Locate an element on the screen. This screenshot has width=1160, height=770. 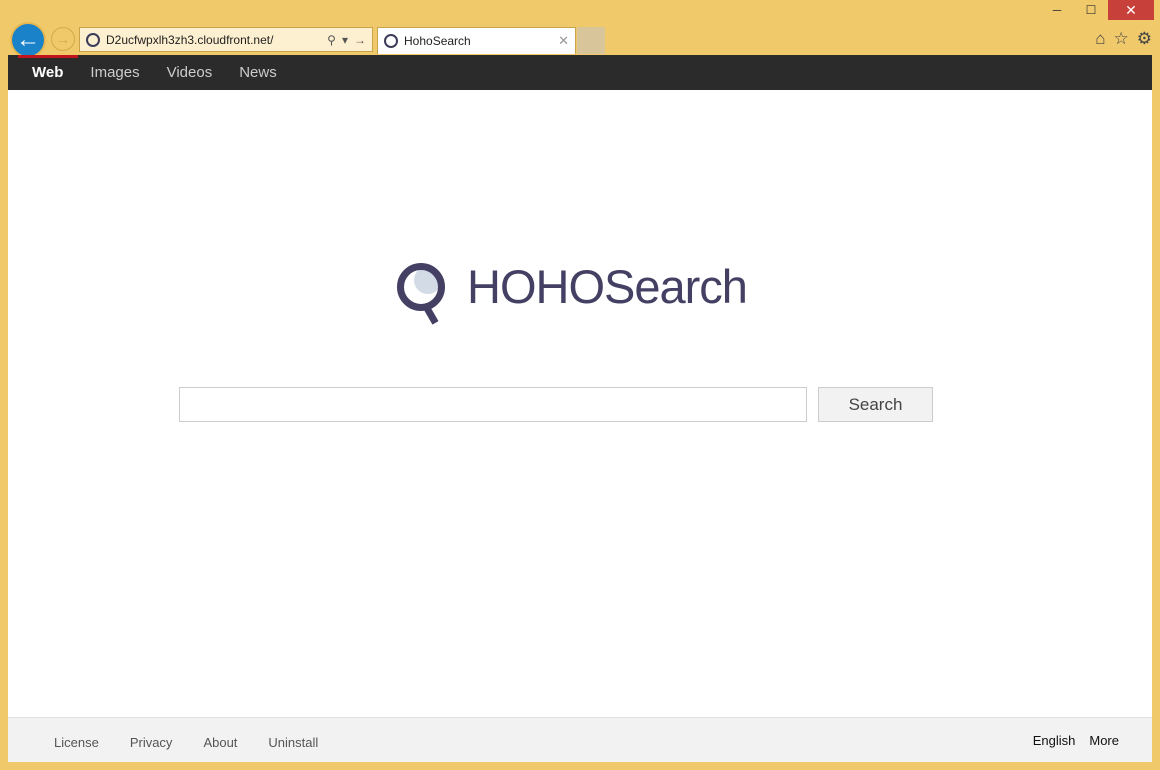
search-button: Search is located at coordinates (875, 404).